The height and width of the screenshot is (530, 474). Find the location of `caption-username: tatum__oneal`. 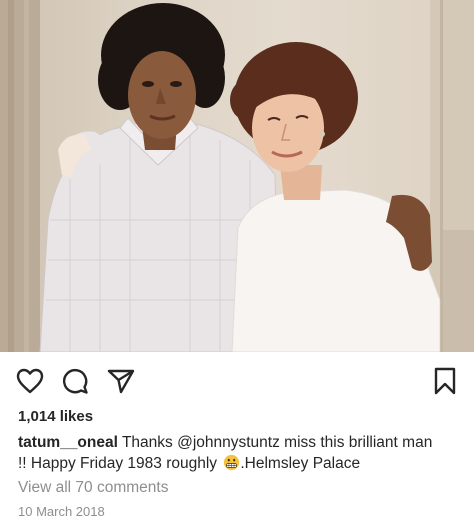

caption-username: tatum__oneal is located at coordinates (68, 442).